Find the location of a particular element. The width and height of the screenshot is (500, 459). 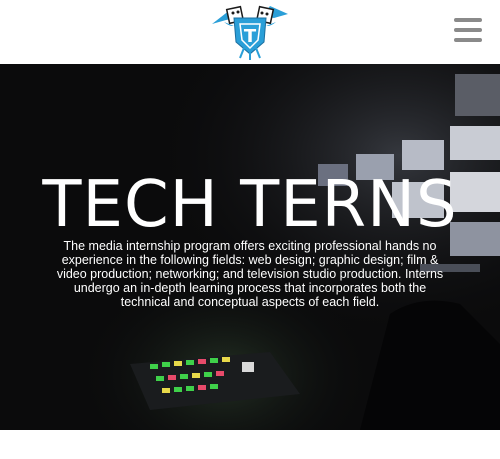

hero-title: TECH TERNS is located at coordinates (250, 205).